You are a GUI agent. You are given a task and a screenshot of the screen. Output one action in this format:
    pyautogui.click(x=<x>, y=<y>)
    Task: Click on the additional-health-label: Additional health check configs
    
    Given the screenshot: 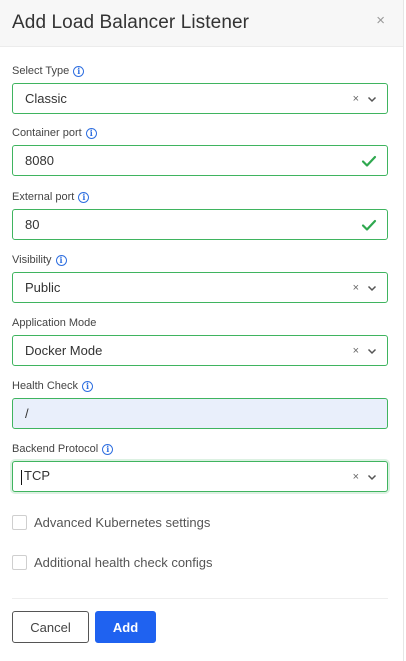 What is the action you would take?
    pyautogui.click(x=123, y=562)
    